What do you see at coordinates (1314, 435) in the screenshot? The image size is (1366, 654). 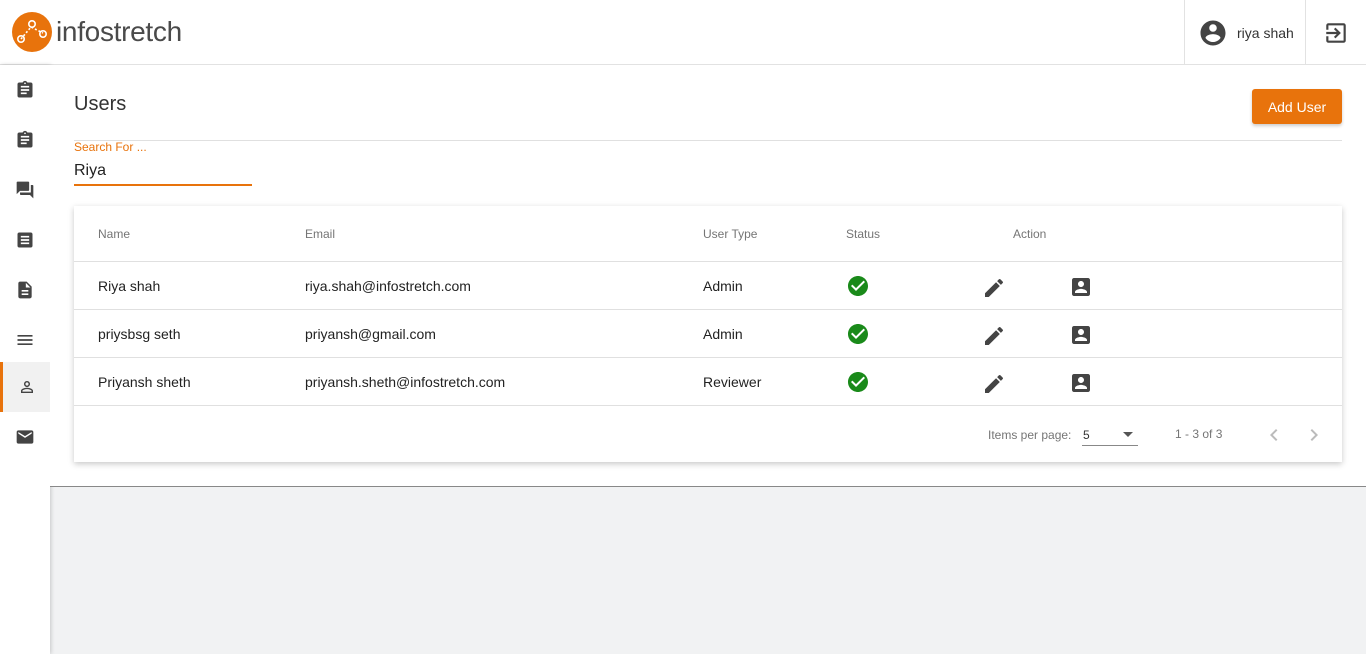 I see `next-page-icon` at bounding box center [1314, 435].